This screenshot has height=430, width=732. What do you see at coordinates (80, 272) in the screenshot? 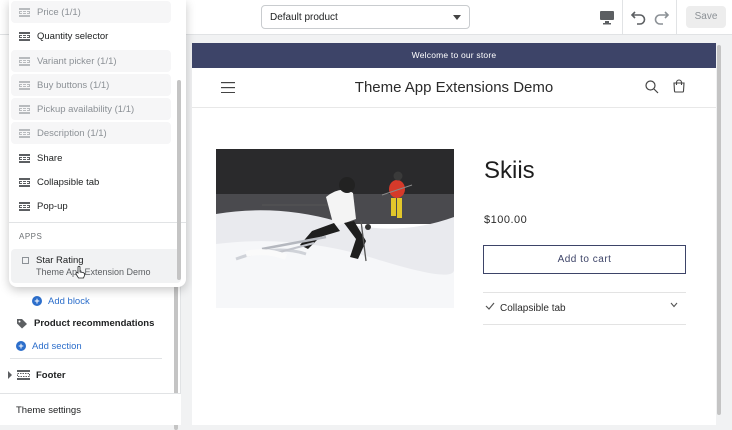
I see `pointer-cursor-icon` at bounding box center [80, 272].